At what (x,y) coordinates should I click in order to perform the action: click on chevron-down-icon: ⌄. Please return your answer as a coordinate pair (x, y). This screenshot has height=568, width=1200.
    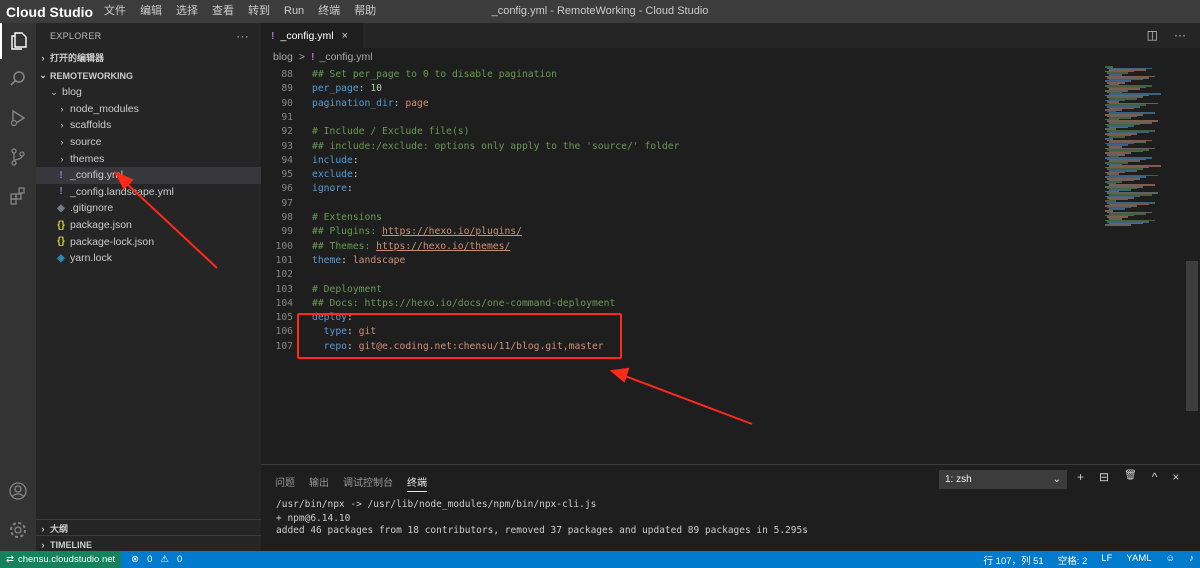
    Looking at the image, I should click on (1056, 479).